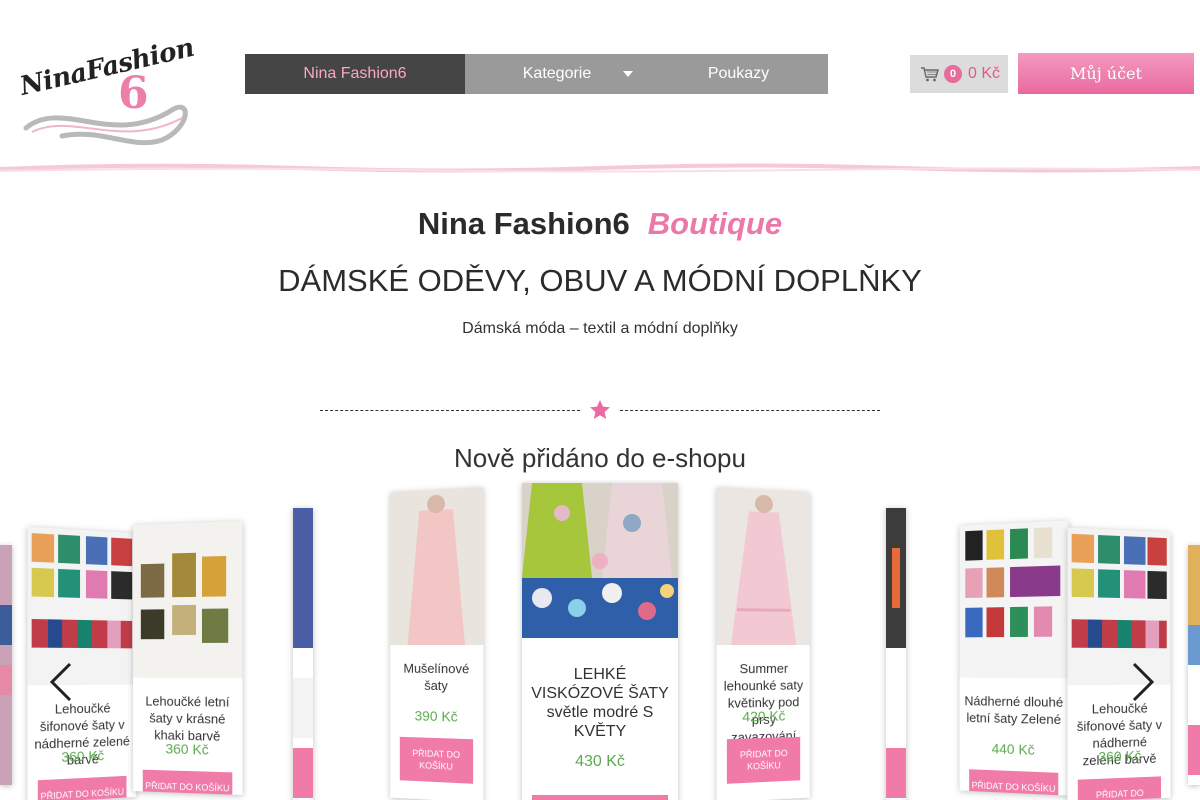 This screenshot has width=1200, height=800. What do you see at coordinates (62, 682) in the screenshot?
I see `chevron-left-icon` at bounding box center [62, 682].